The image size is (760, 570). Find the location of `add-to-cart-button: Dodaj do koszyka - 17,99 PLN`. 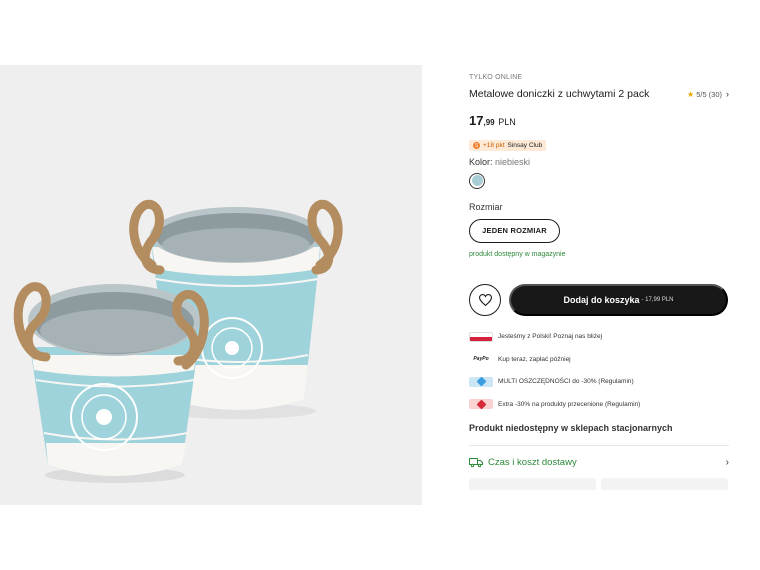

add-to-cart-button: Dodaj do koszyka - 17,99 PLN is located at coordinates (618, 299).